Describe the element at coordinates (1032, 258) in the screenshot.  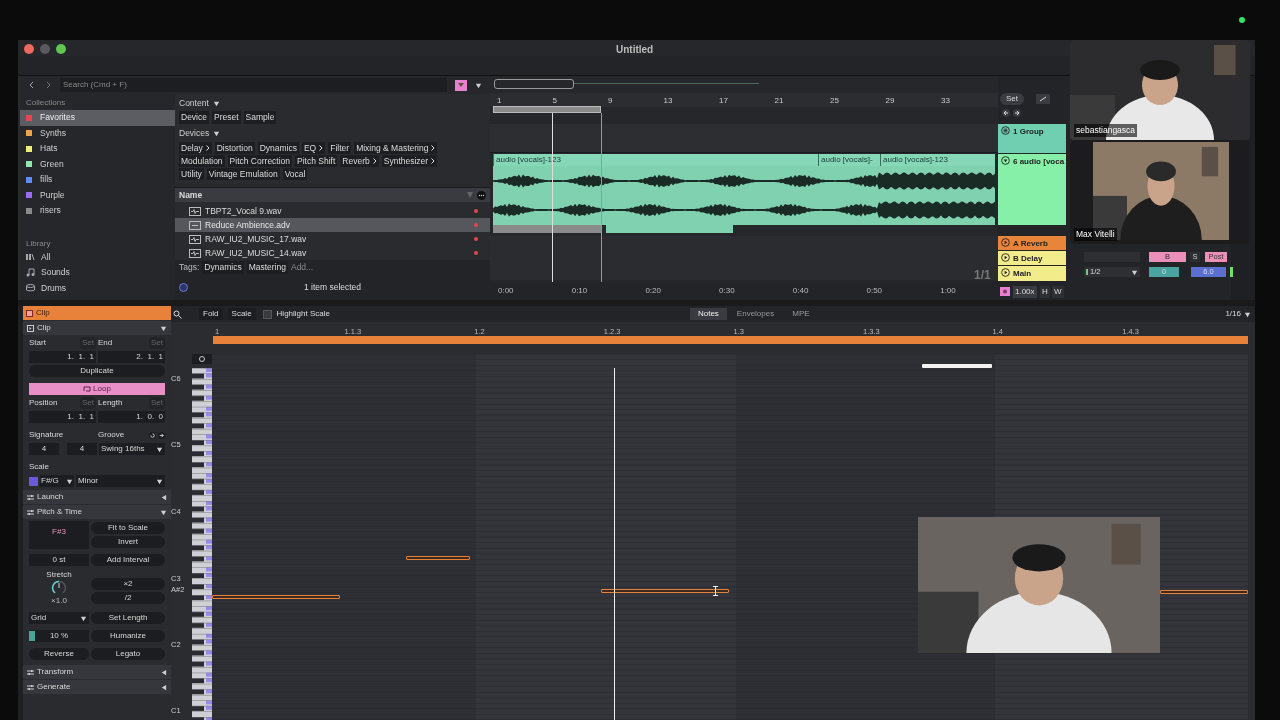
I see `track-header: B Delay` at that location.